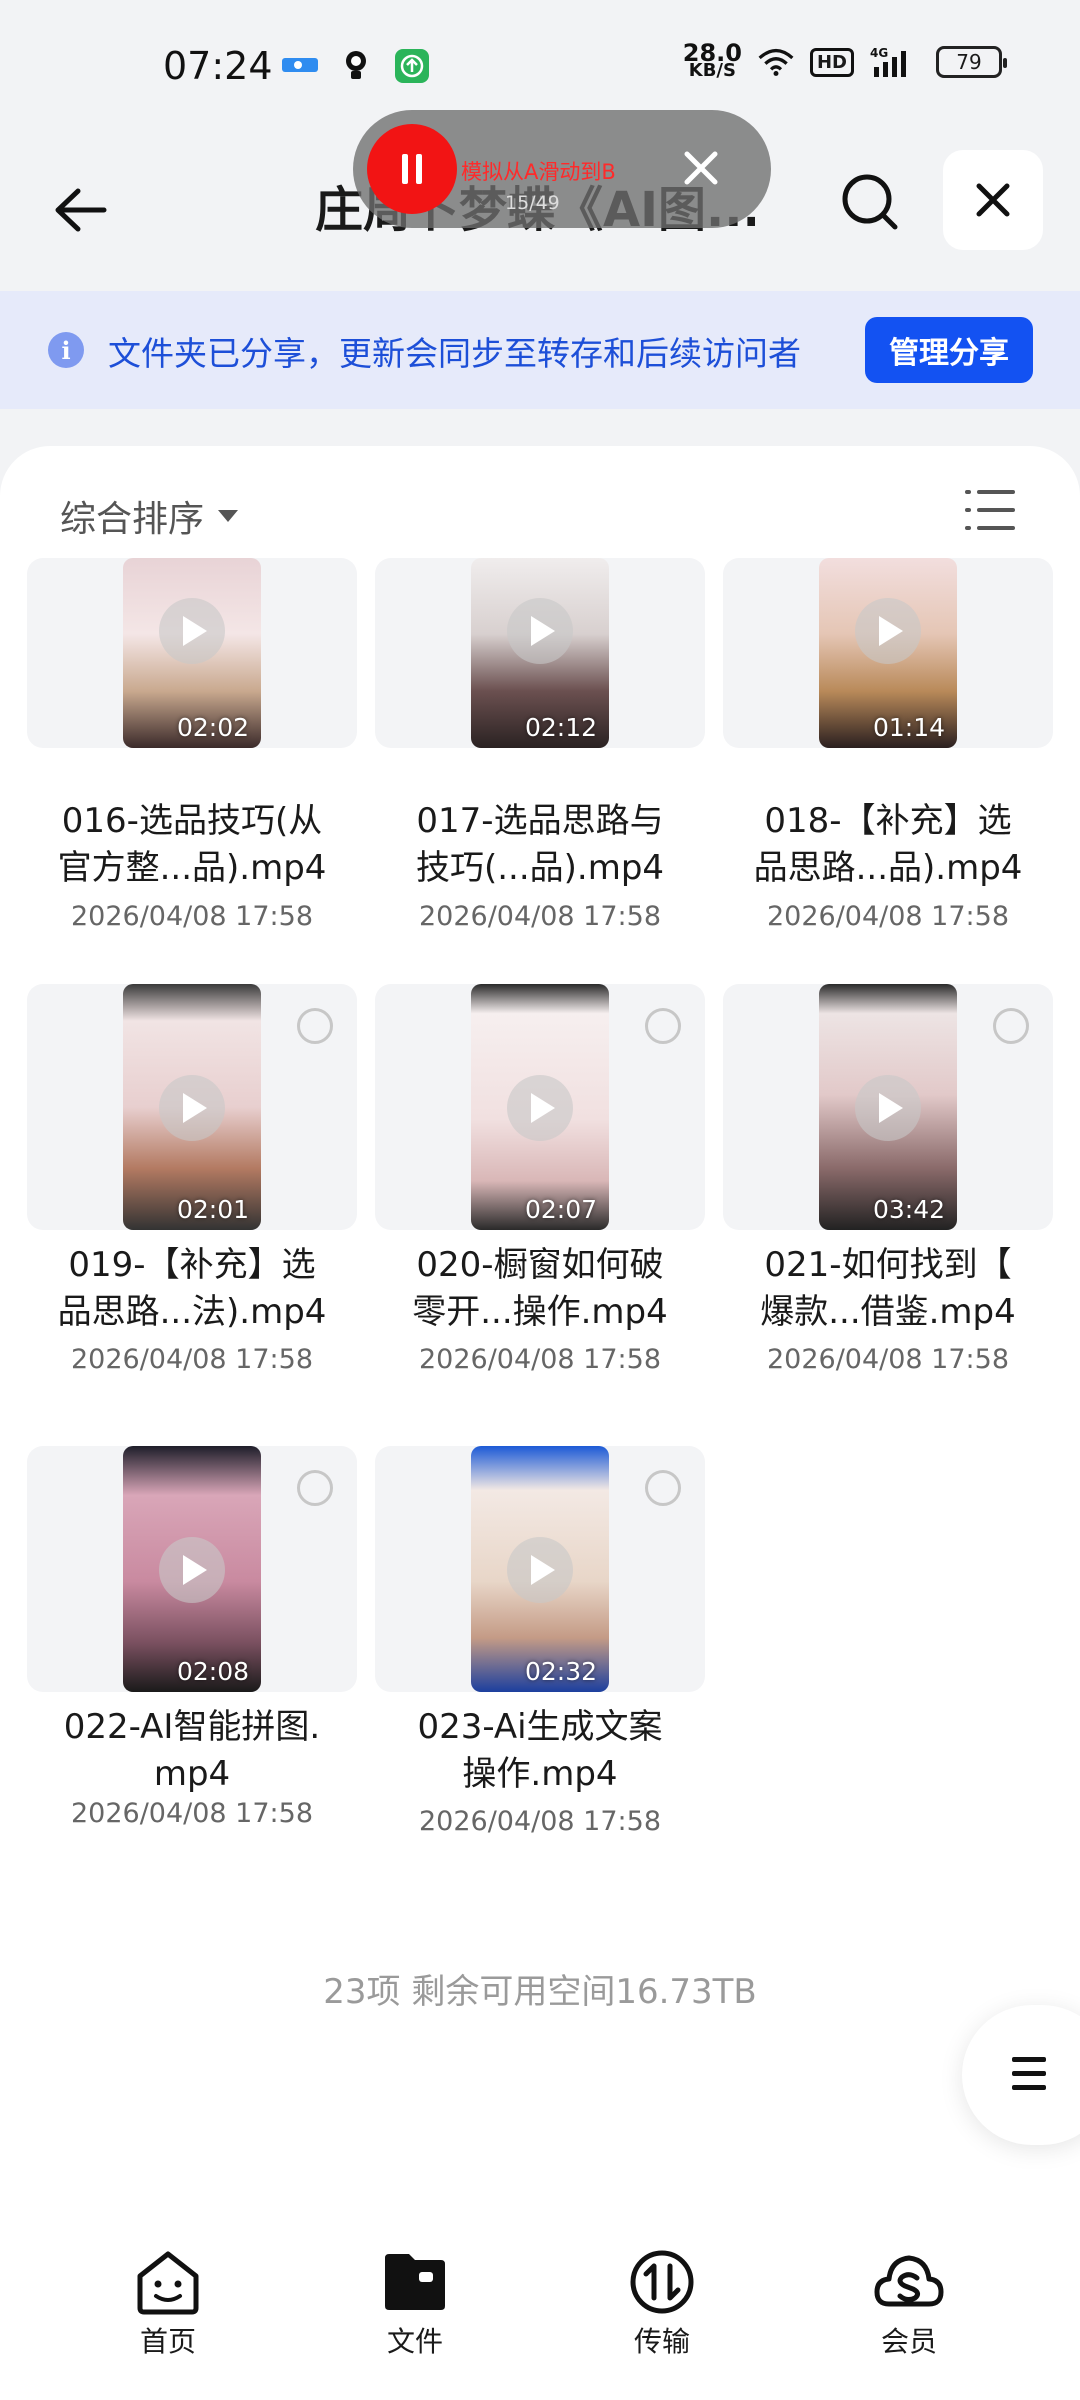 Image resolution: width=1080 pixels, height=2400 pixels. I want to click on video-thumbnail: 03:42, so click(888, 1107).